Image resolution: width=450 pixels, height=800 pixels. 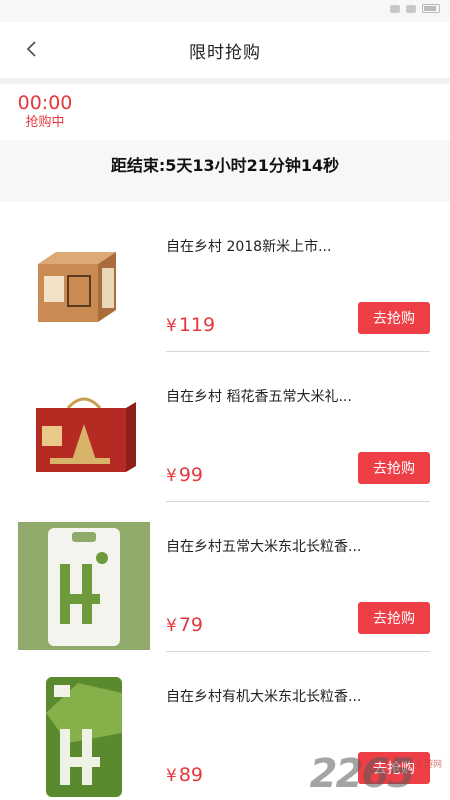 I want to click on countdown-text: 距结束:5天13小时21分钟14秒, so click(x=225, y=165).